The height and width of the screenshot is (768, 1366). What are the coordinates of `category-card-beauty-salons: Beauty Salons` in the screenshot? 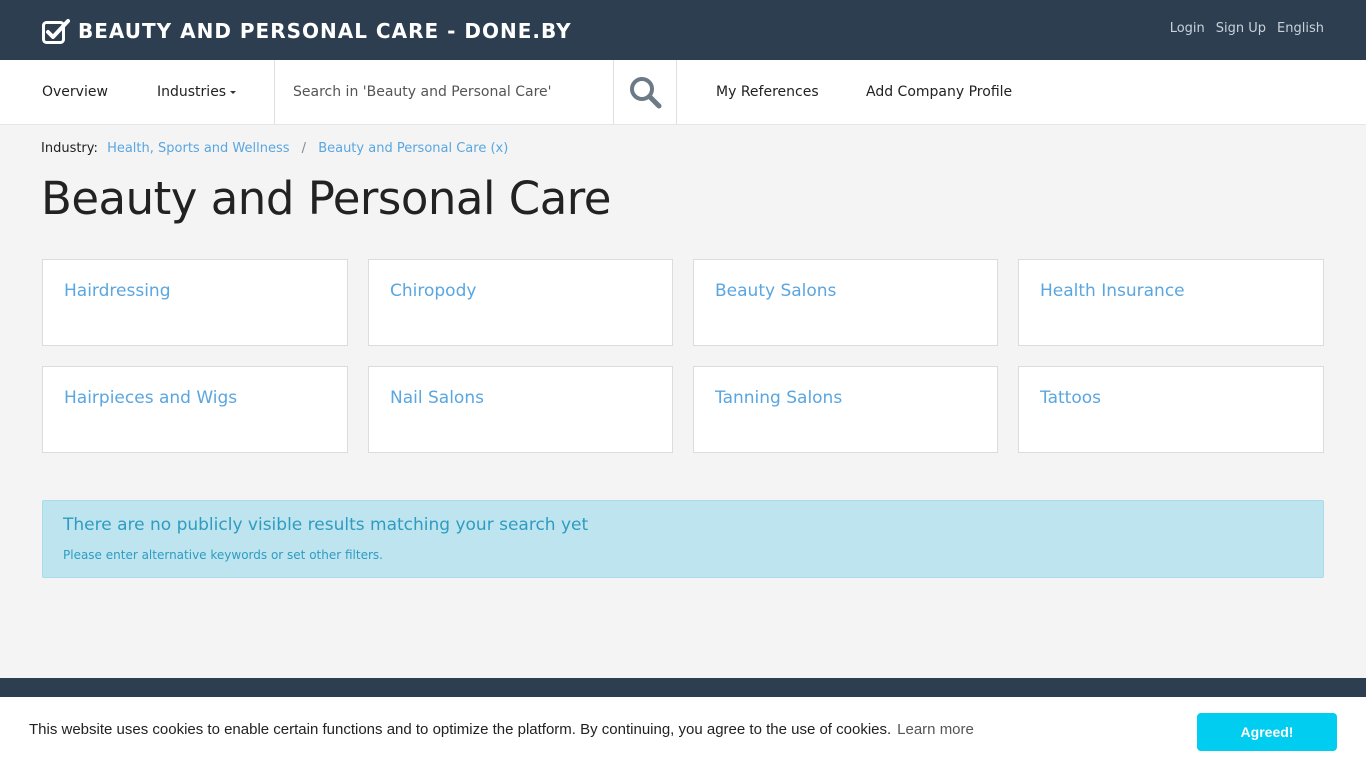 It's located at (845, 302).